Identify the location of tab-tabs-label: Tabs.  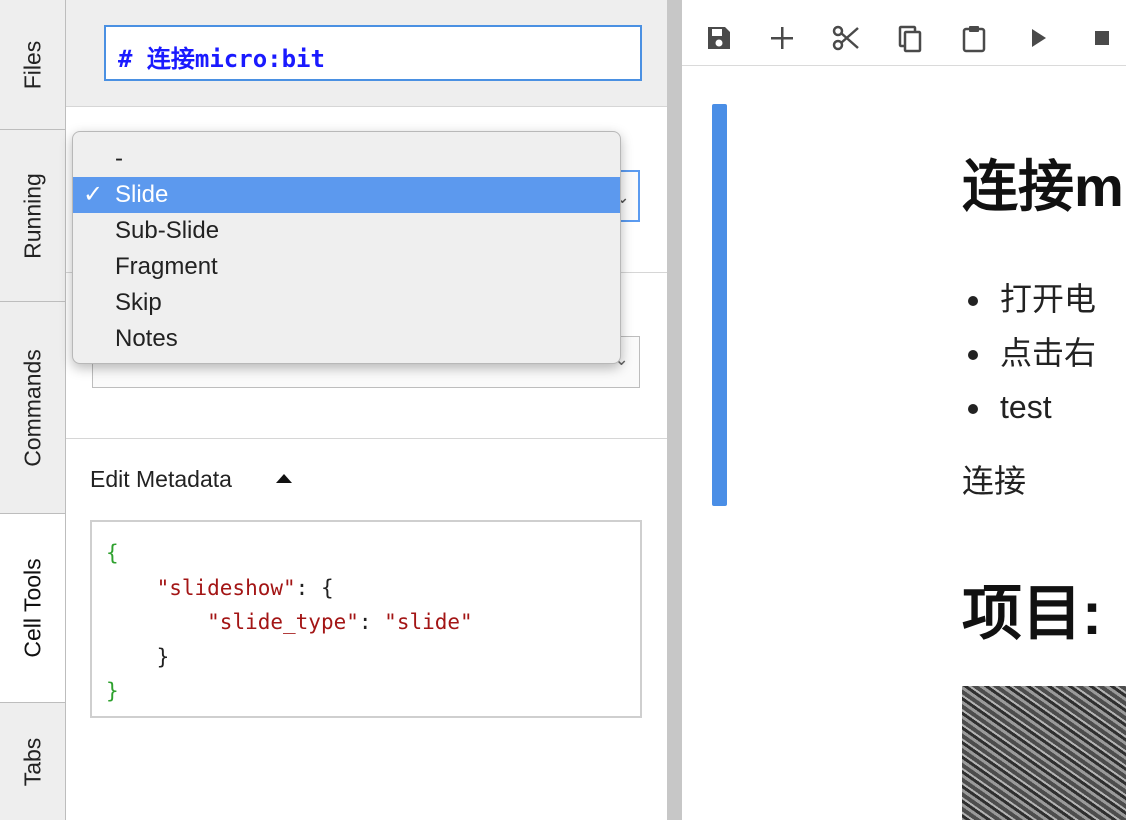
(32, 761).